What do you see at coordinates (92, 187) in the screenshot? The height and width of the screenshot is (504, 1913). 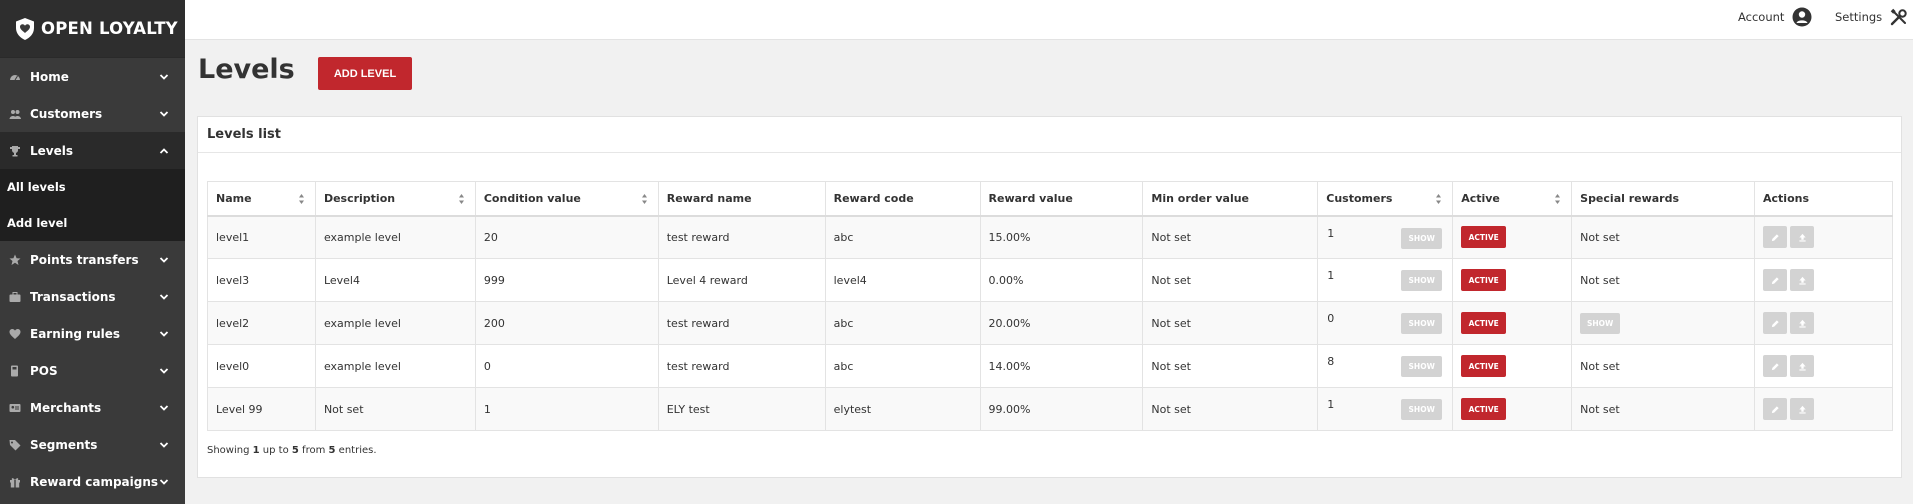 I see `sidebar-subitem-all-levels: All levels` at bounding box center [92, 187].